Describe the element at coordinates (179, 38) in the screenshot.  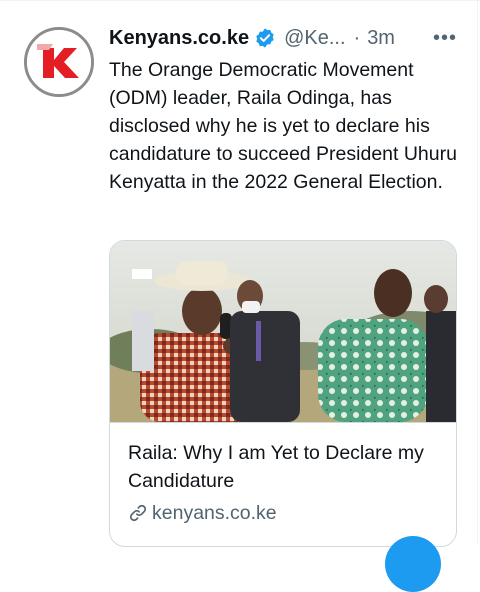
I see `display-name: Kenyans.co.ke` at that location.